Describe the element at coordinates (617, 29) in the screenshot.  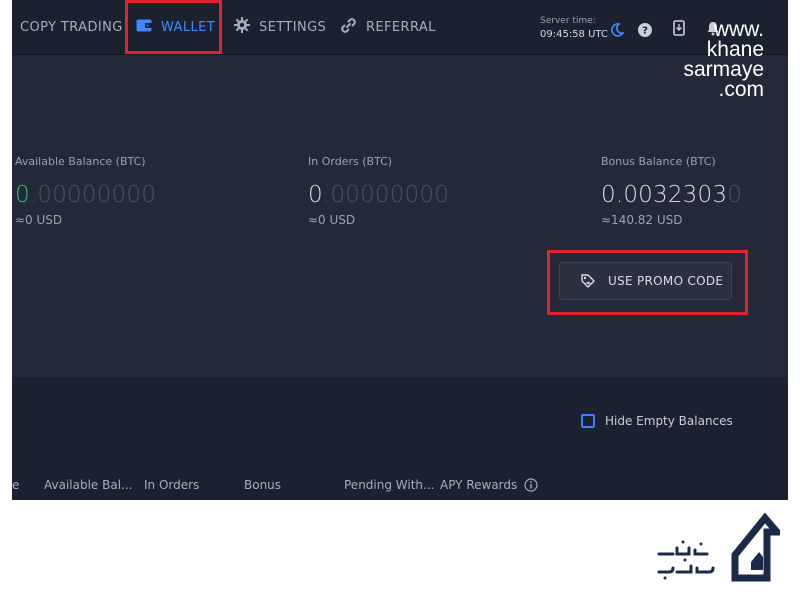
I see `moon-icon` at that location.